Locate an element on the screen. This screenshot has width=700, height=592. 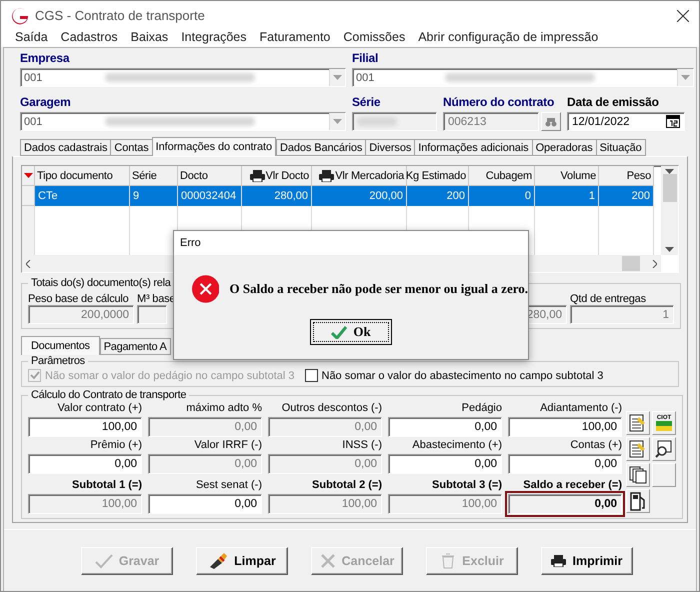
column-header: Docto is located at coordinates (210, 176).